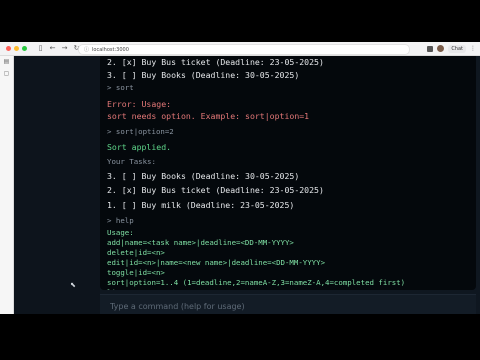 The image size is (480, 360). I want to click on lock-icon: ⓘ, so click(87, 50).